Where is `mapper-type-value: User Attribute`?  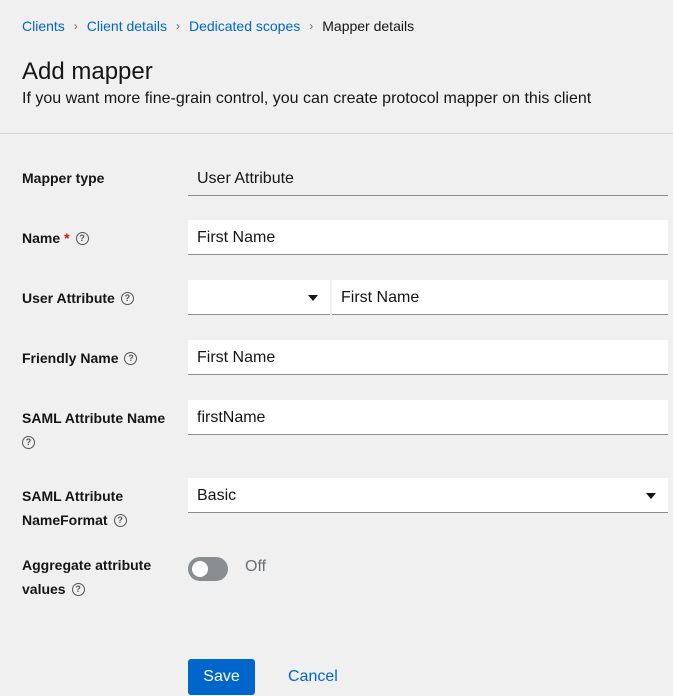 mapper-type-value: User Attribute is located at coordinates (428, 178).